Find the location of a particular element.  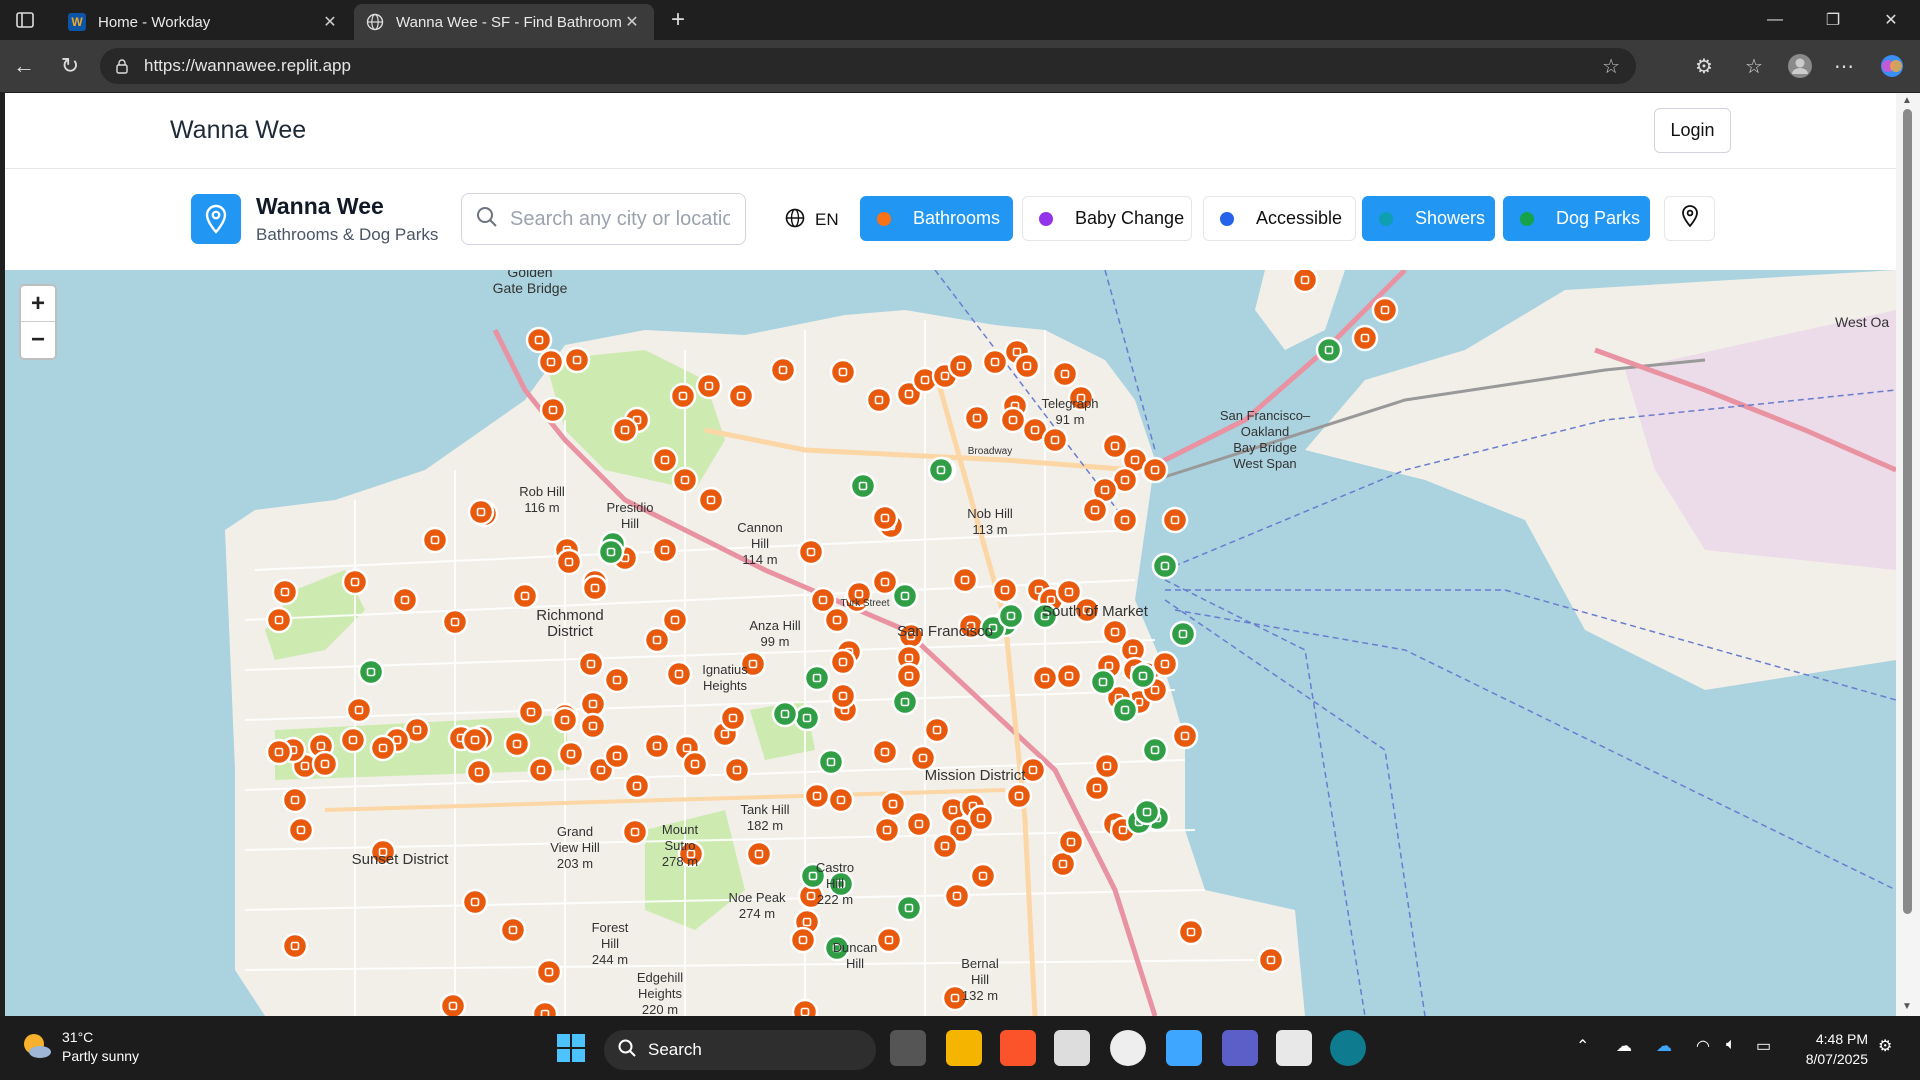

location-search is located at coordinates (603, 219).